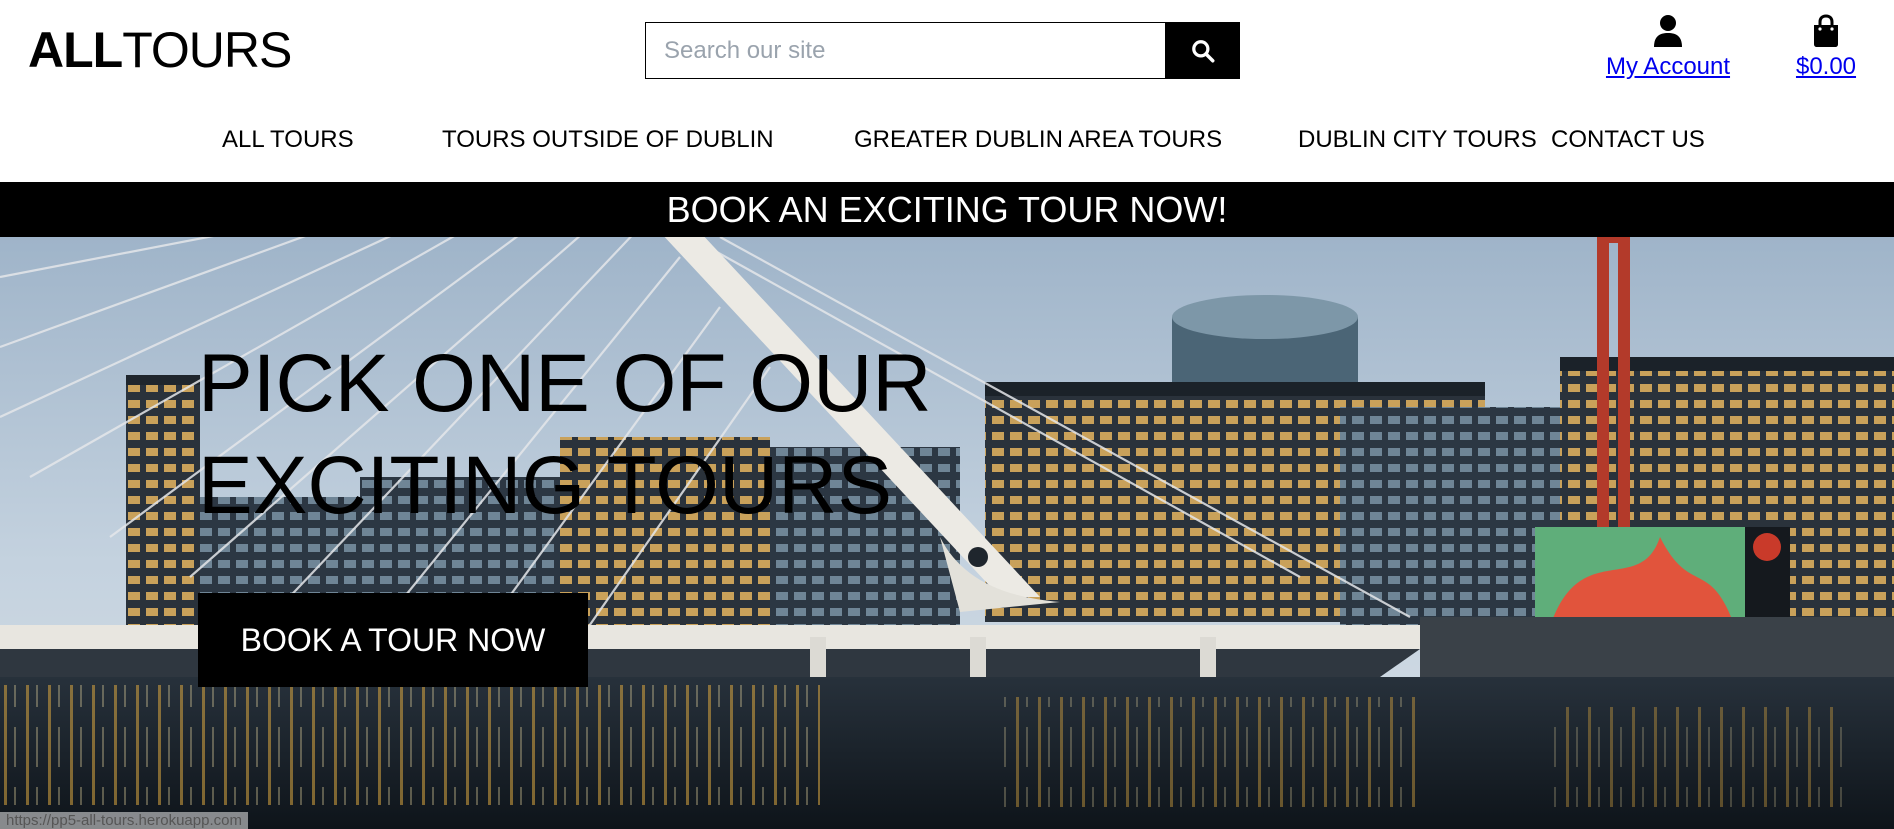 This screenshot has width=1894, height=829. I want to click on nav-tours-outside-dublin: TOURS OUTSIDE OF DUBLIN, so click(608, 140).